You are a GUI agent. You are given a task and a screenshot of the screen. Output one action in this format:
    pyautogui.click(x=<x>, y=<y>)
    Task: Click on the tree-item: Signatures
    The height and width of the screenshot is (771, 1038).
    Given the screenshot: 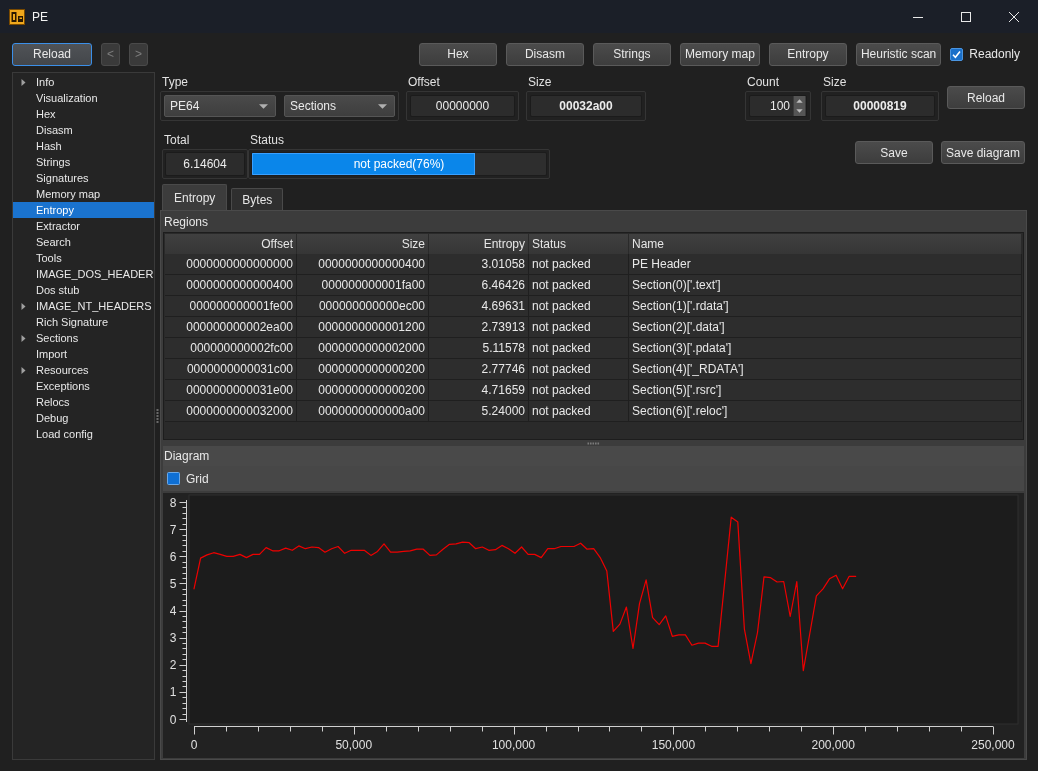 What is the action you would take?
    pyautogui.click(x=83, y=178)
    